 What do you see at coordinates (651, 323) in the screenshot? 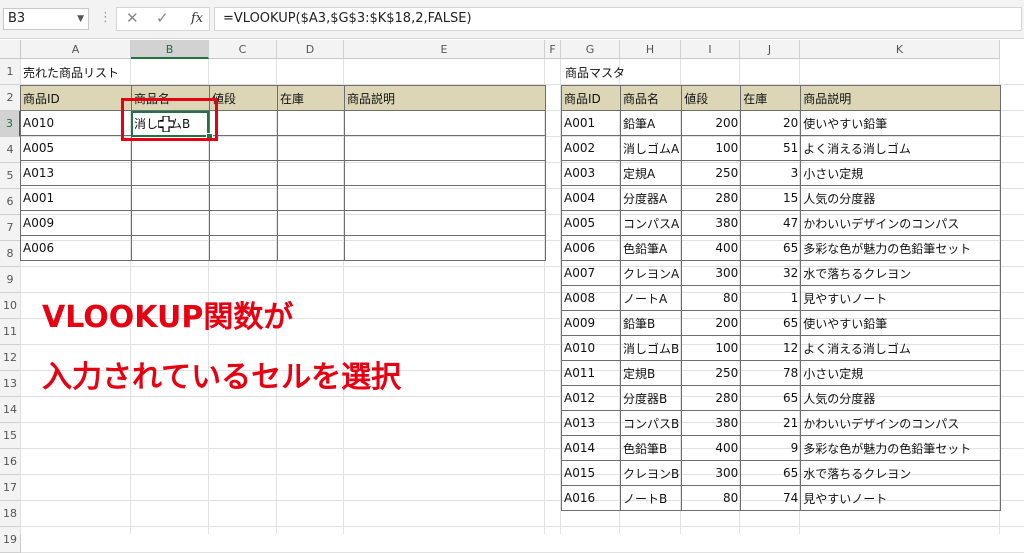
I see `master-cell: 鉛筆B` at bounding box center [651, 323].